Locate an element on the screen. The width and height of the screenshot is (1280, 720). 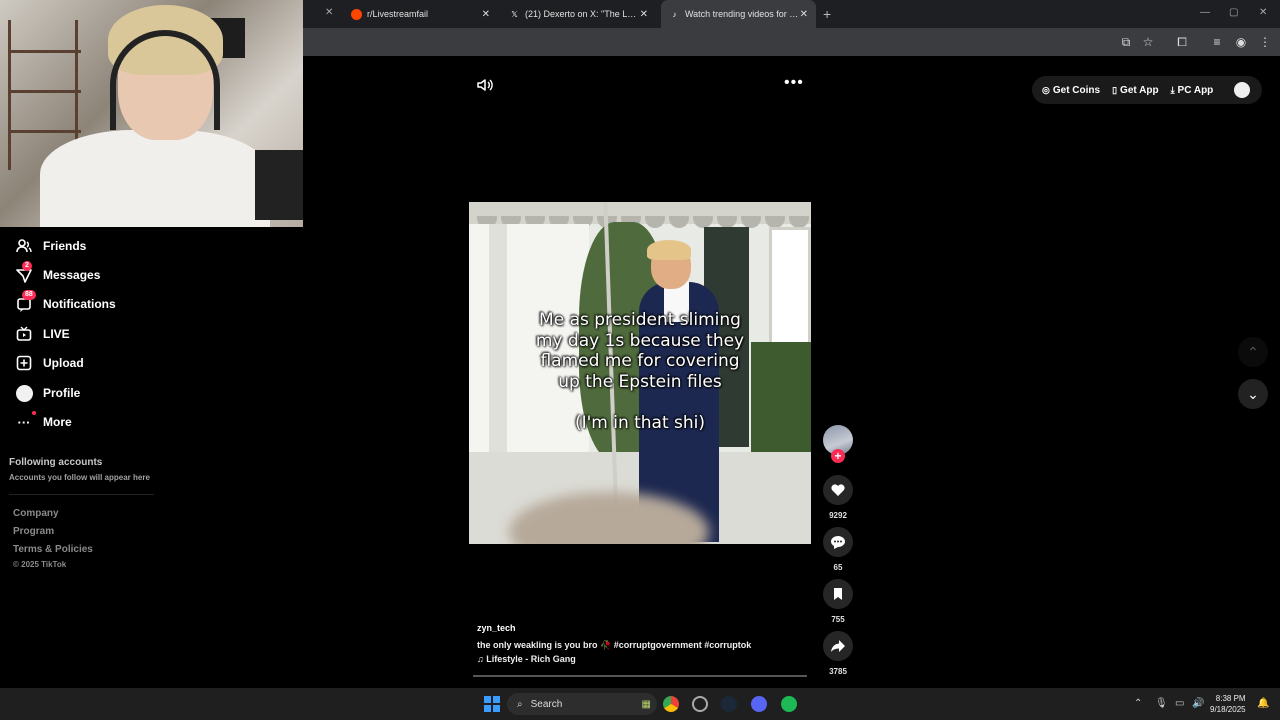
next-video-button: ⌄ is located at coordinates (1253, 394).